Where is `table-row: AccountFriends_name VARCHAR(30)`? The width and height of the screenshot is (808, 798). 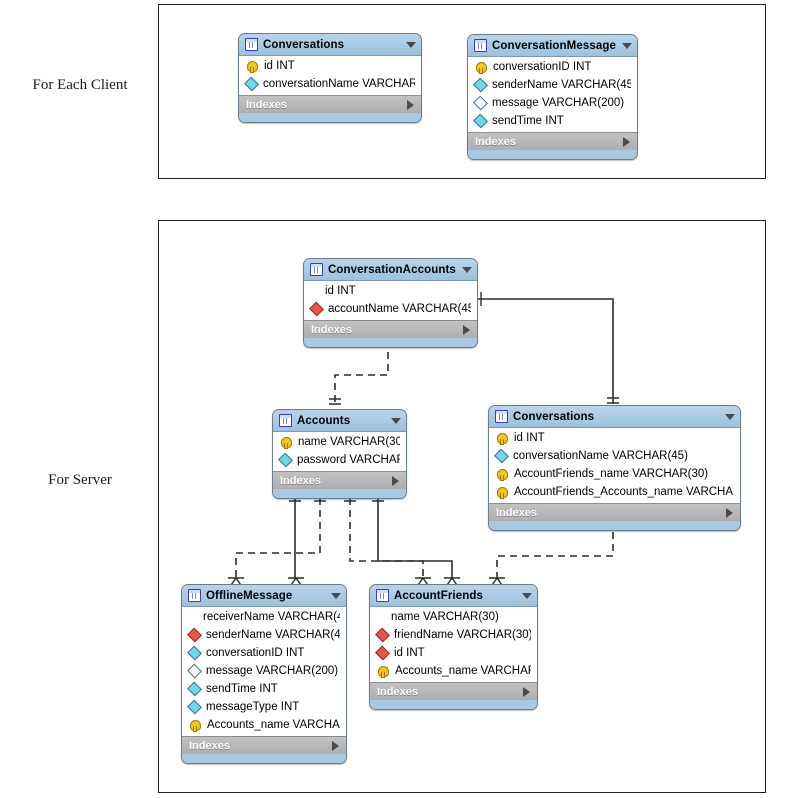
table-row: AccountFriends_name VARCHAR(30) is located at coordinates (614, 474).